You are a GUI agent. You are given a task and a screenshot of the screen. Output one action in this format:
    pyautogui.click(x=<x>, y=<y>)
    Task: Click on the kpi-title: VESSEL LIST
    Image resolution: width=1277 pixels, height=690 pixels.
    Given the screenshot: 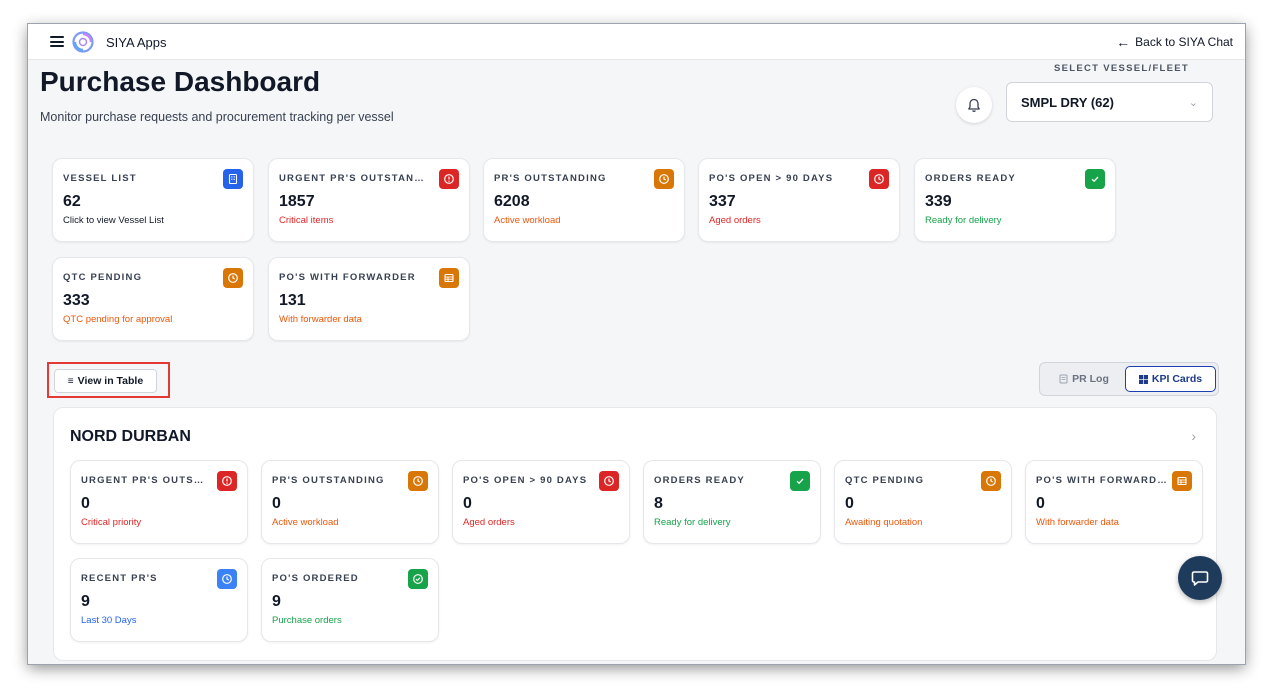 What is the action you would take?
    pyautogui.click(x=100, y=178)
    